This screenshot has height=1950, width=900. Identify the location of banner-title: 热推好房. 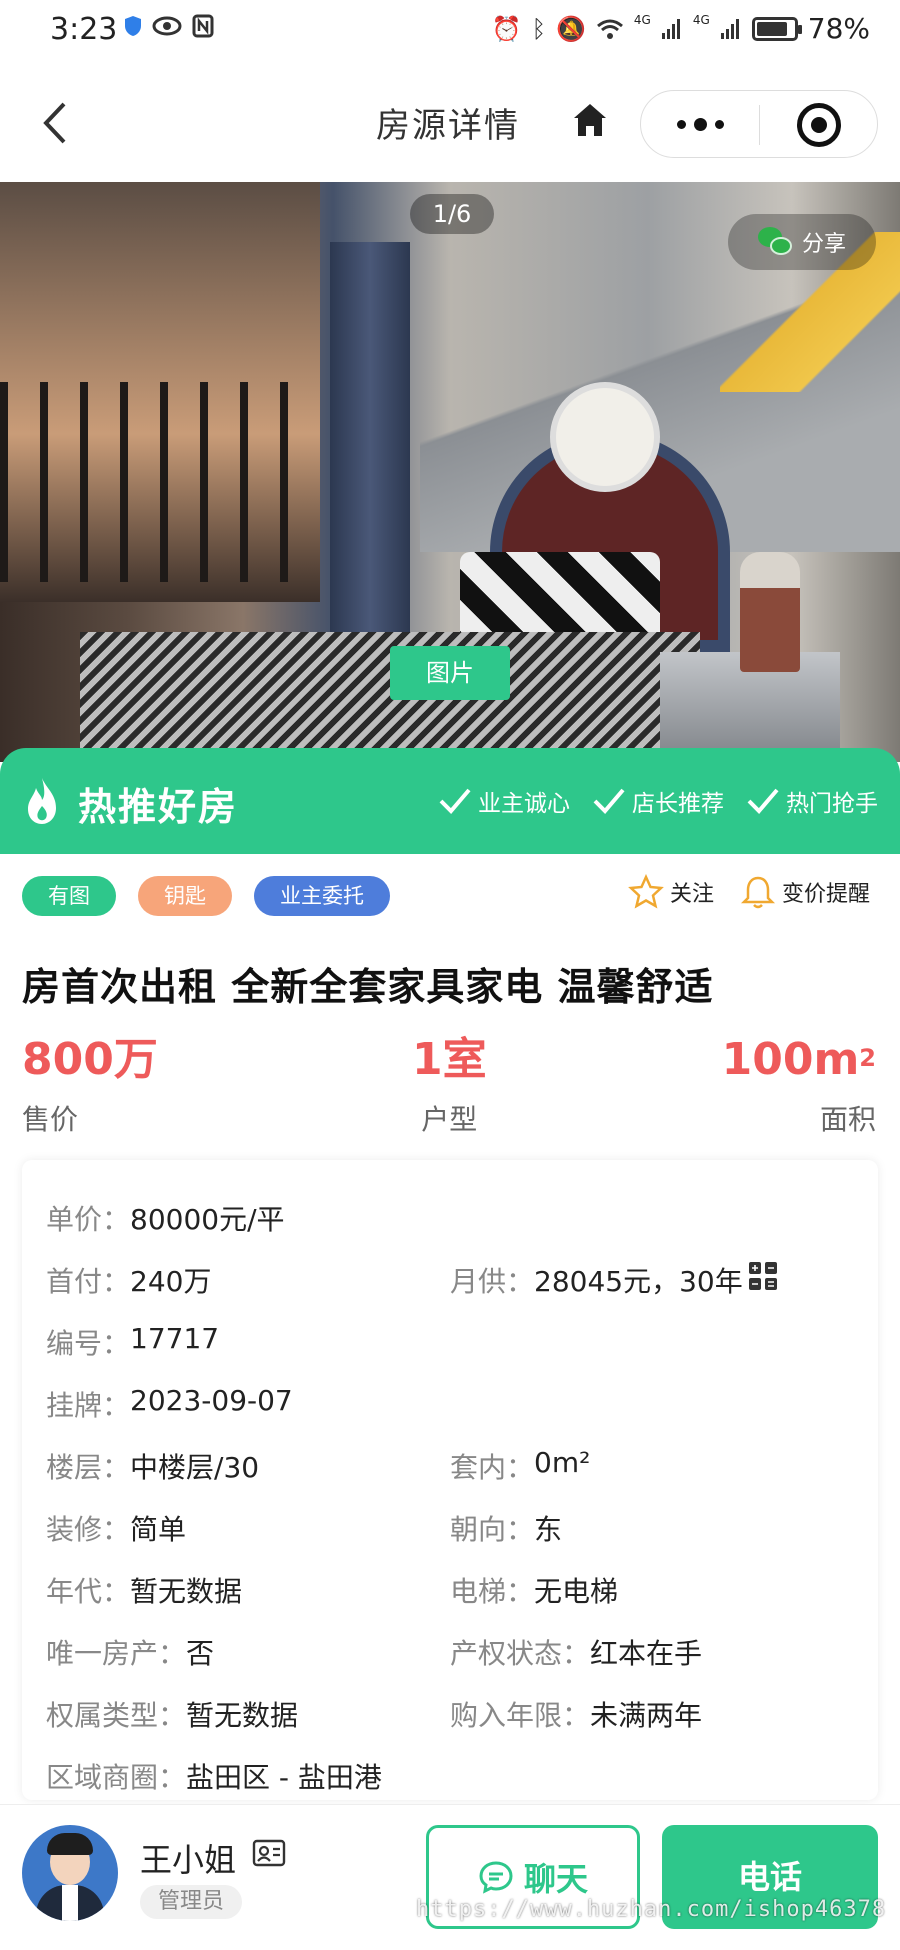
(158, 807).